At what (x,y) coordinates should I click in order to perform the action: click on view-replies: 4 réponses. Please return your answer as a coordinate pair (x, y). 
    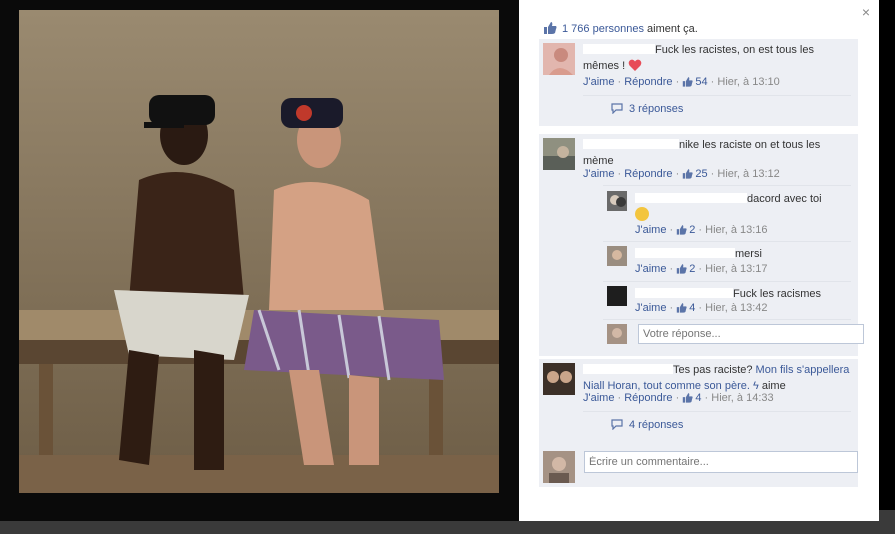
    Looking at the image, I should click on (647, 425).